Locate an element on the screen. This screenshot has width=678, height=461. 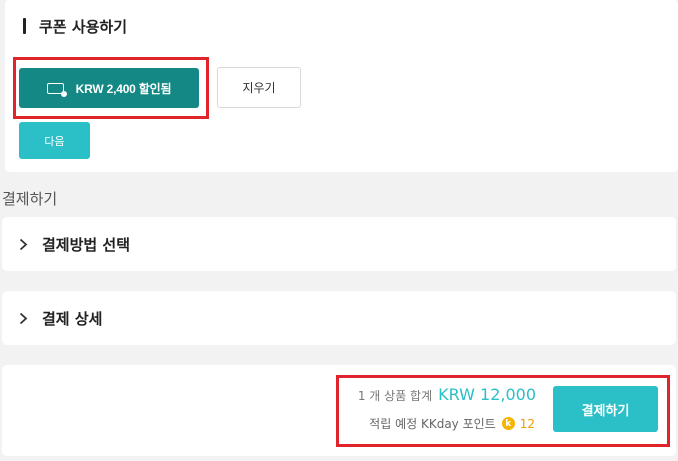
coupon-title: 쿠폰 사용하기 is located at coordinates (83, 26).